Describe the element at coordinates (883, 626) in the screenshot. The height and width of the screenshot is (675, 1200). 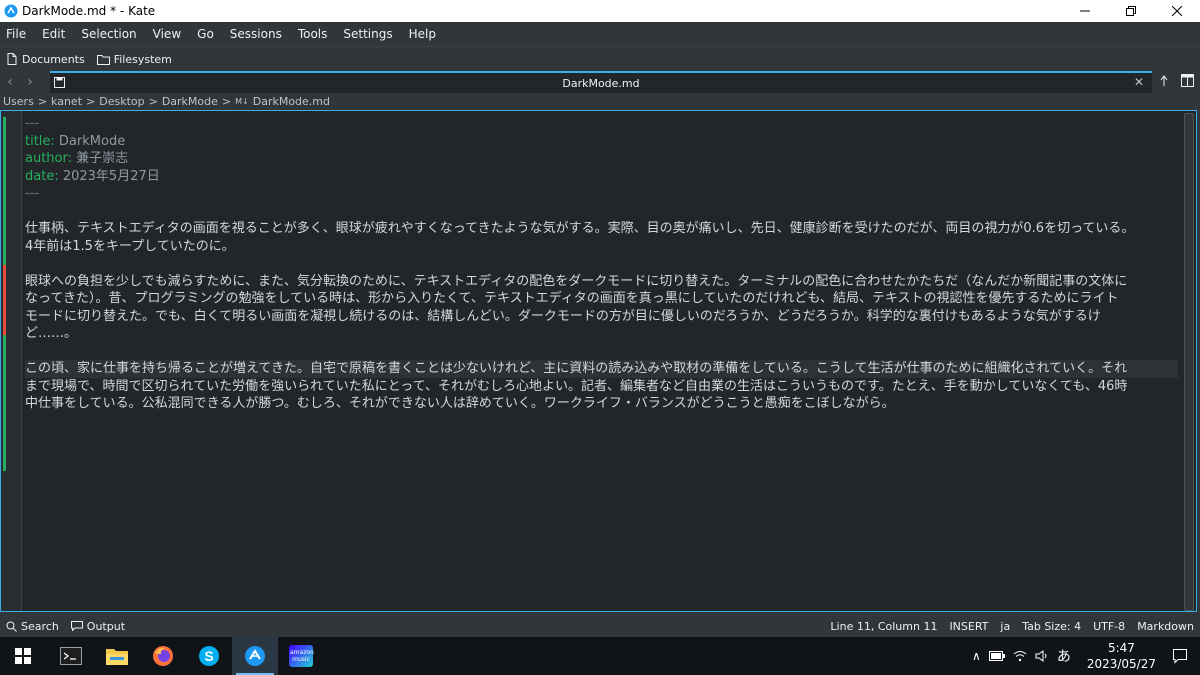
I see `cursor-position: Line 11, Column 11` at that location.